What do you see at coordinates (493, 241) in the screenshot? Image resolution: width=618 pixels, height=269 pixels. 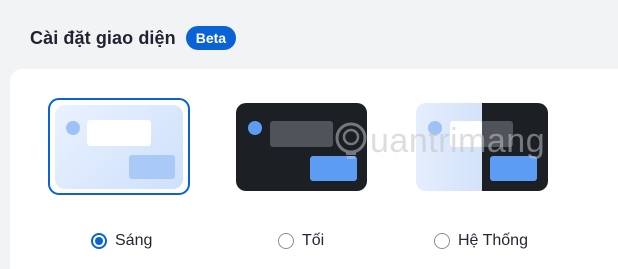 I see `theme-label-system: Hệ Thống` at bounding box center [493, 241].